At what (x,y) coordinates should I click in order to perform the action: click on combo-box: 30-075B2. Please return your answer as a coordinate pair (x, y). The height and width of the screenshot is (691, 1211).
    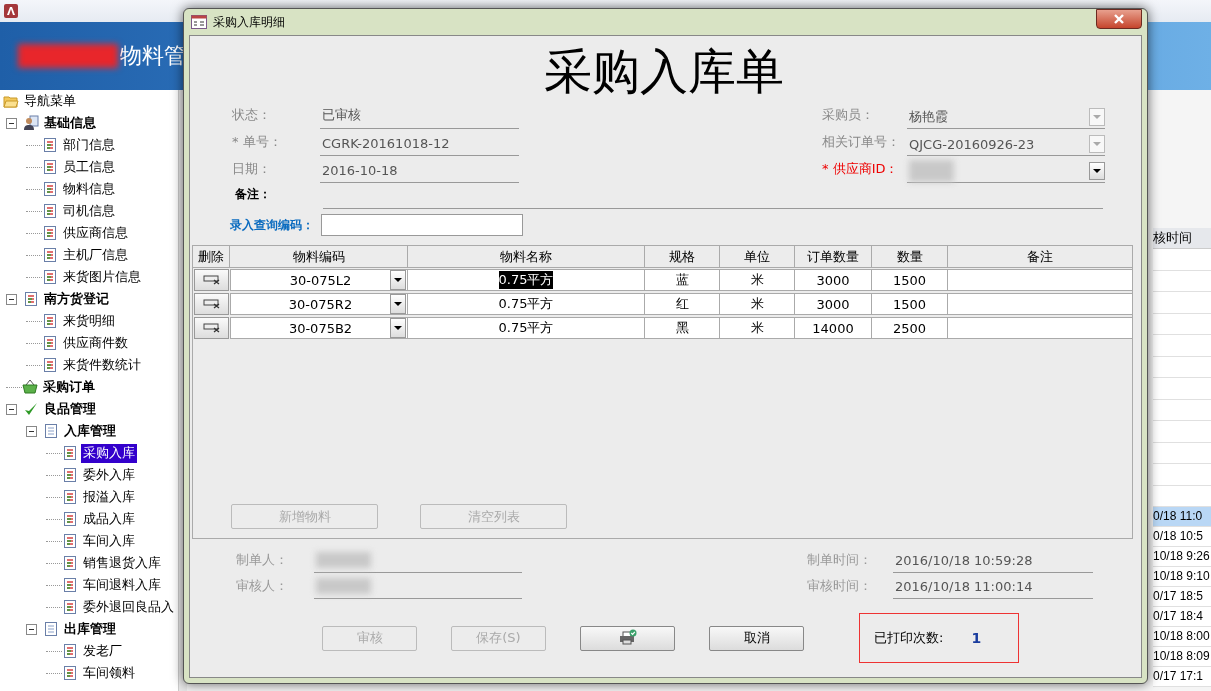
    Looking at the image, I should click on (319, 328).